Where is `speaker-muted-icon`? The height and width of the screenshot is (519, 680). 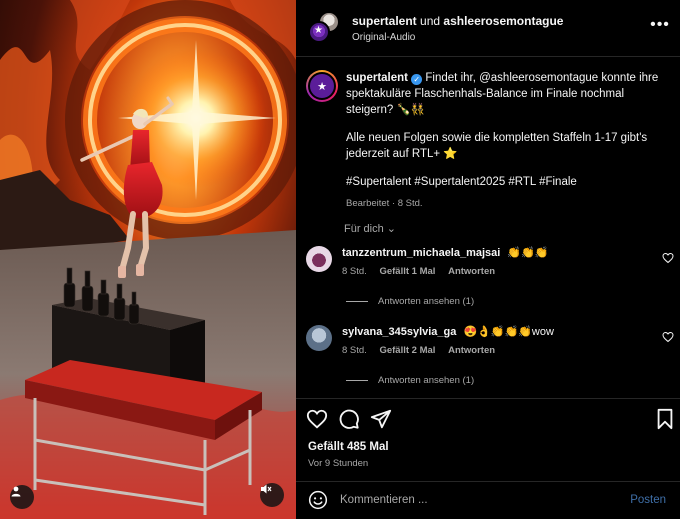
speaker-muted-icon is located at coordinates (266, 489).